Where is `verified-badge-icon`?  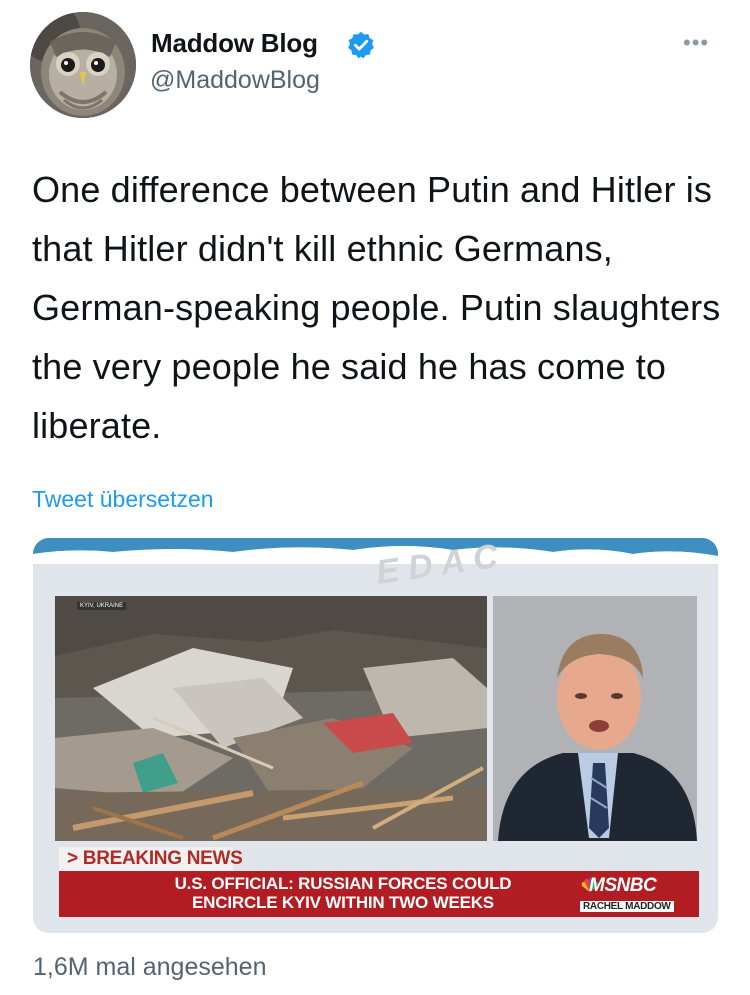 verified-badge-icon is located at coordinates (361, 45).